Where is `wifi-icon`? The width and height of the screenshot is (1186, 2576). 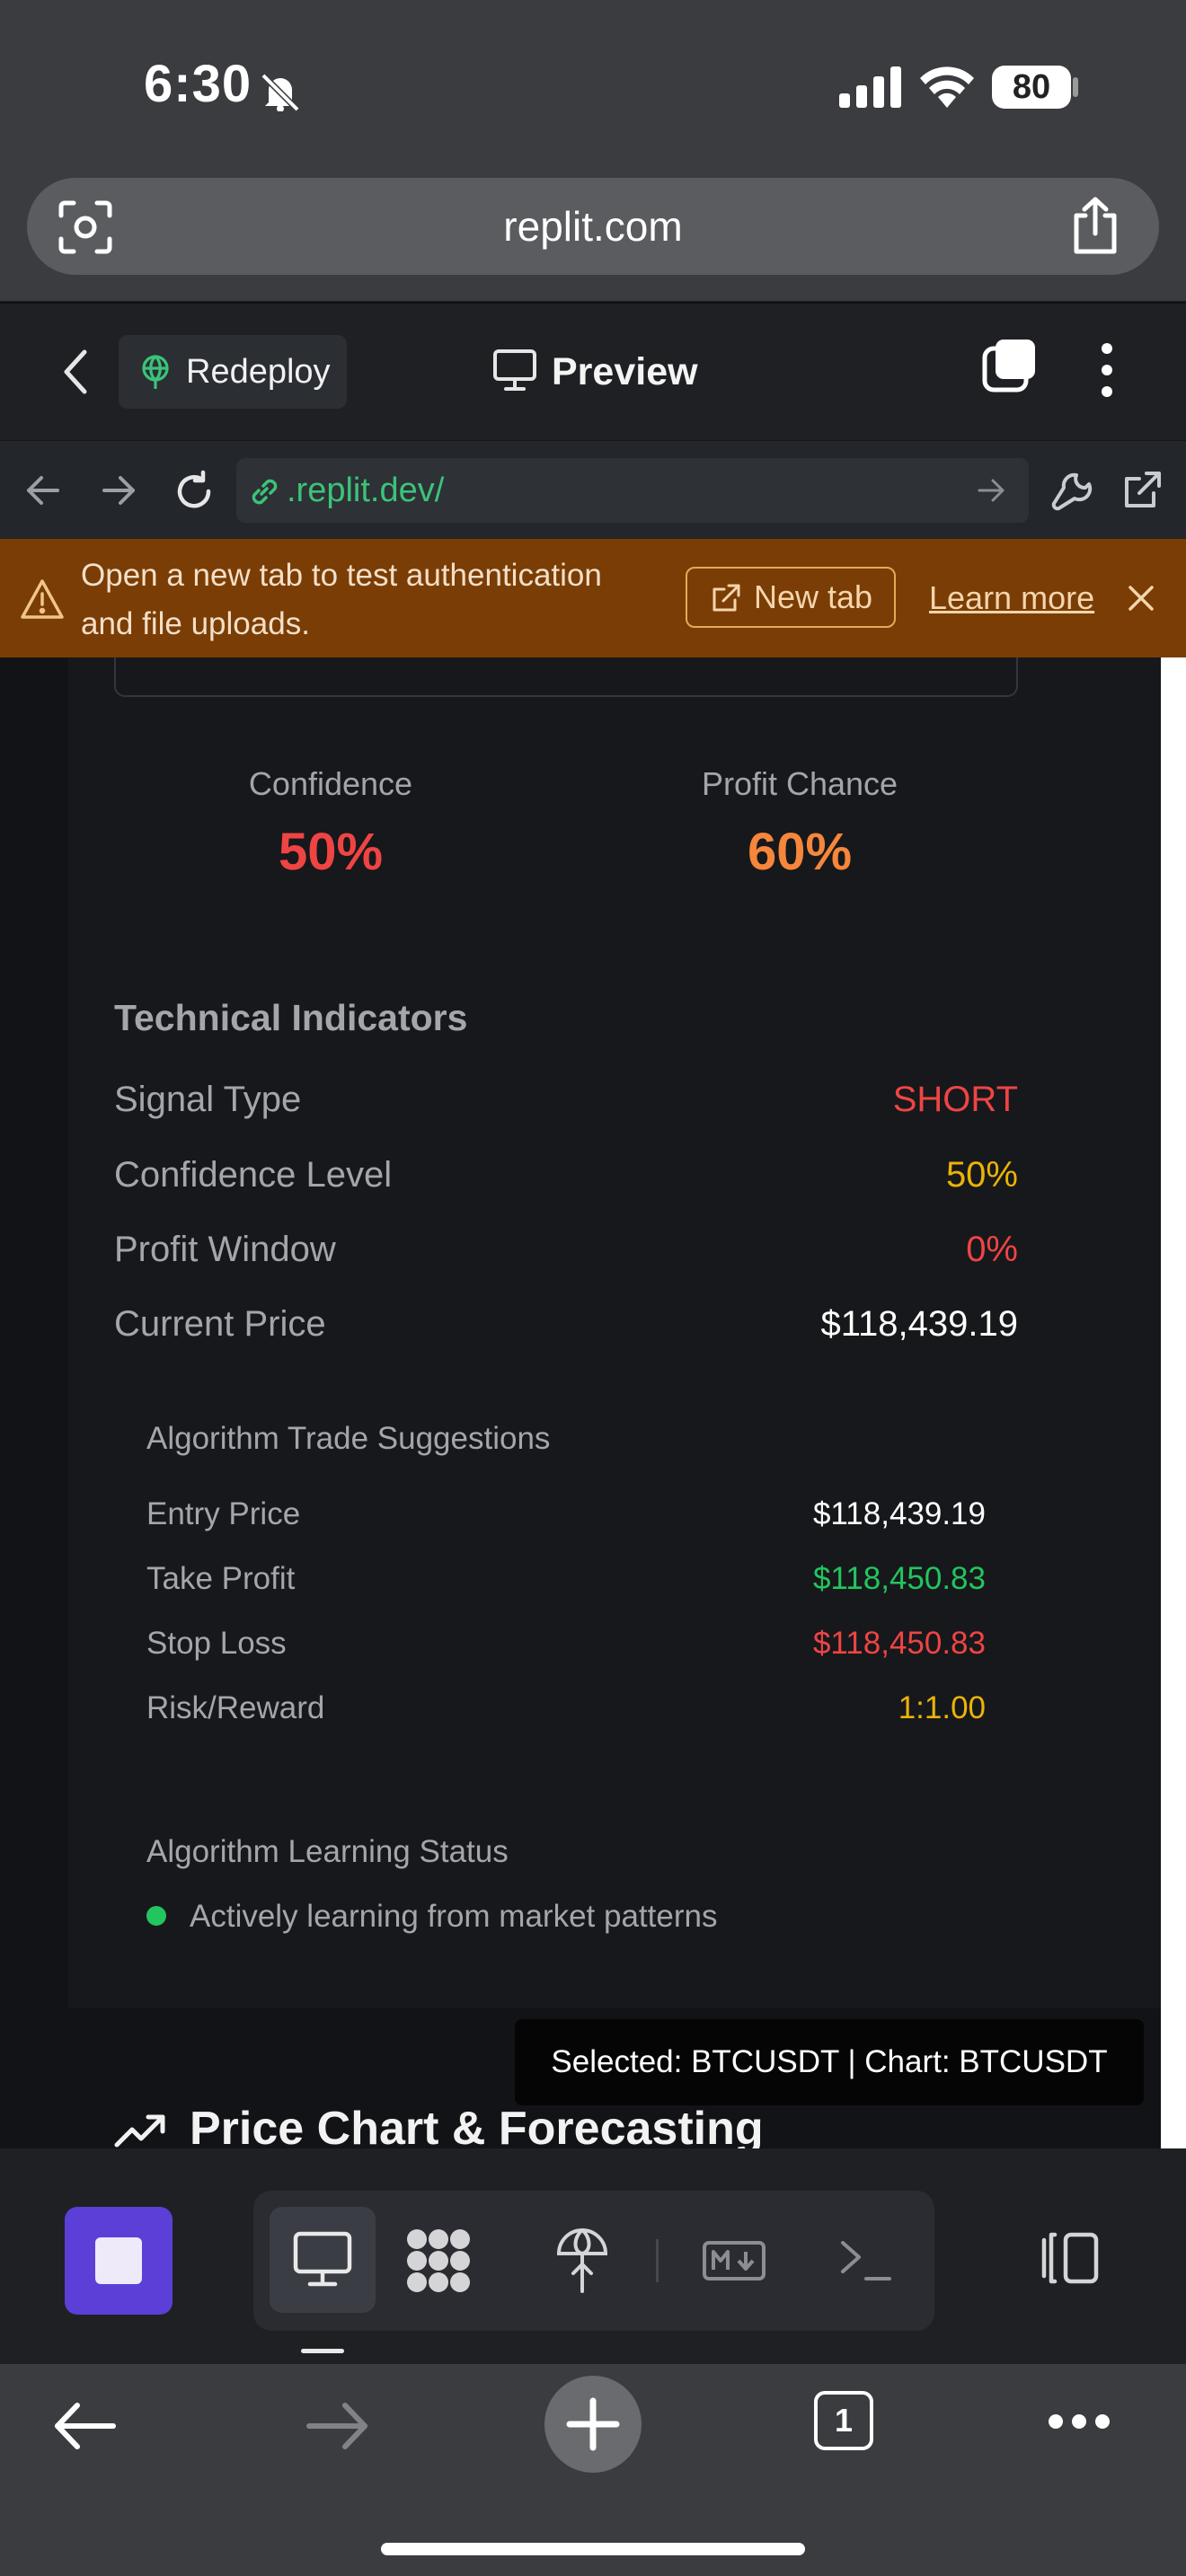 wifi-icon is located at coordinates (947, 86).